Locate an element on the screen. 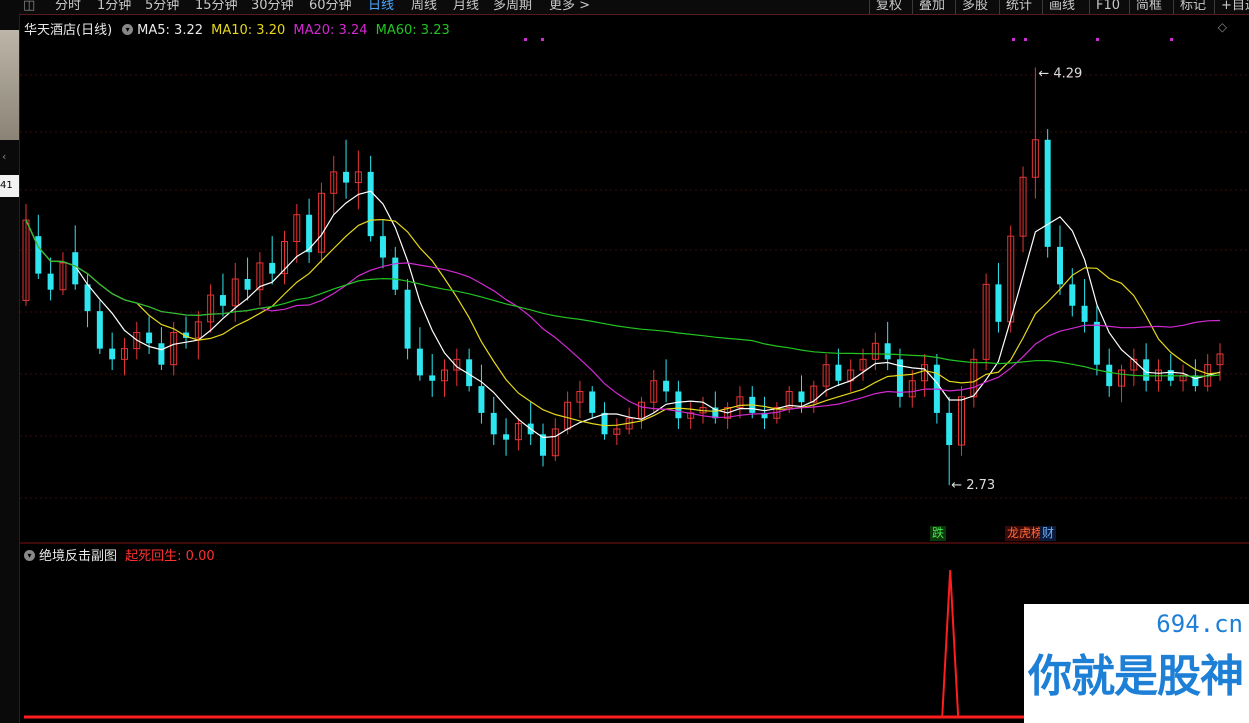 The height and width of the screenshot is (723, 1249). watermark-logo: 694.cn 你就是股神 is located at coordinates (1136, 663).